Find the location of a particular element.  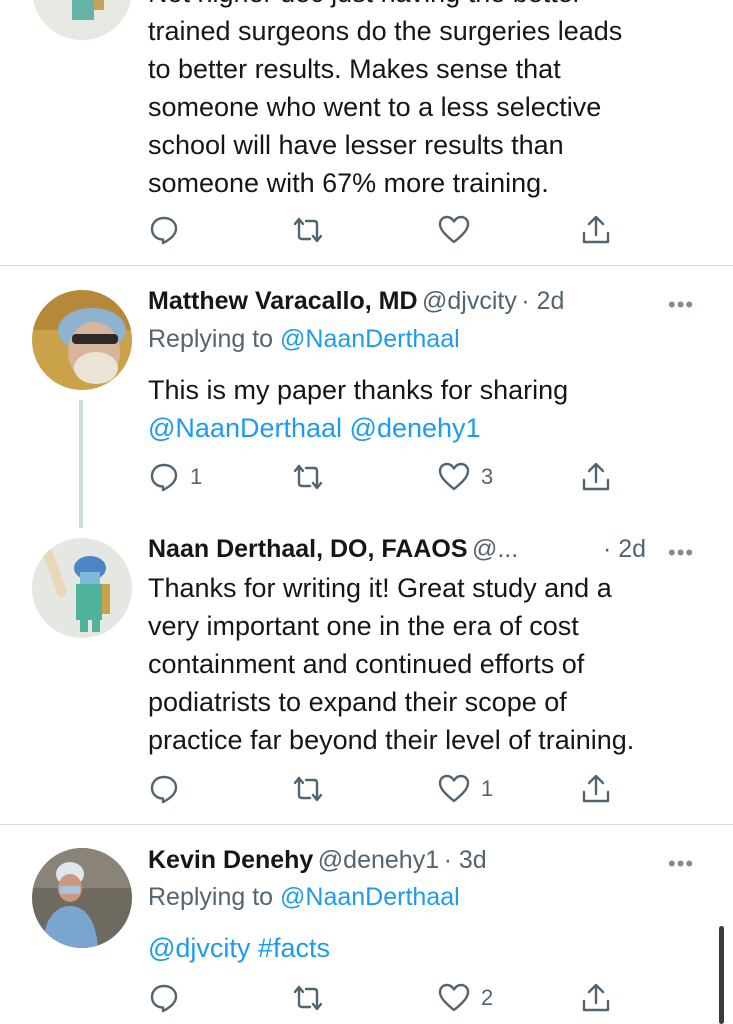

hashtag-link: #facts is located at coordinates (294, 948).